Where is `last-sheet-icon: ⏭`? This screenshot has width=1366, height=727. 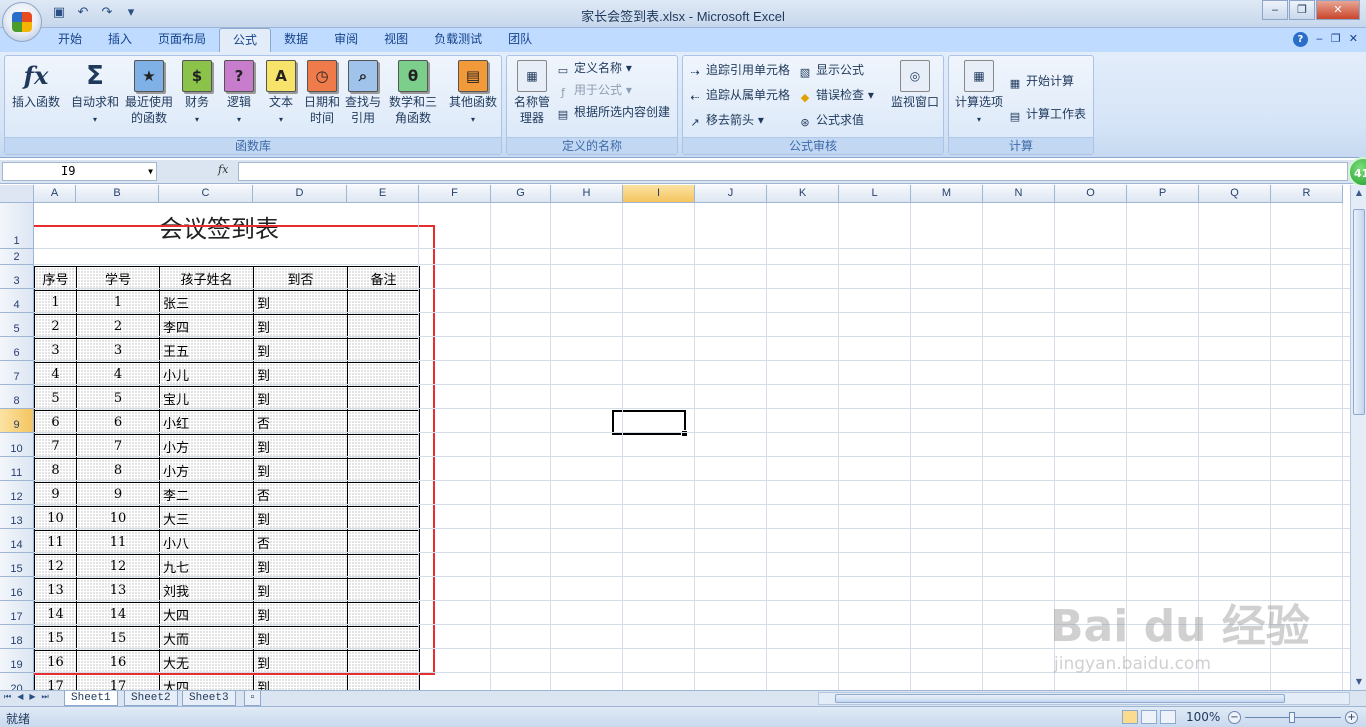 last-sheet-icon: ⏭ is located at coordinates (45, 697).